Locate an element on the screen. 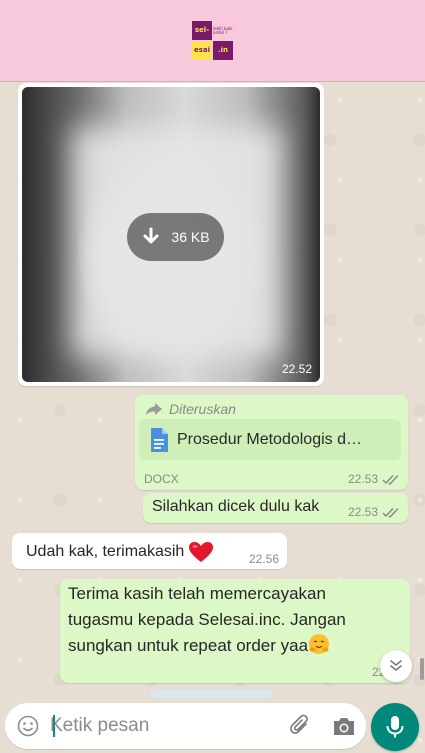 This screenshot has width=425, height=753. hugging-emoji is located at coordinates (319, 644).